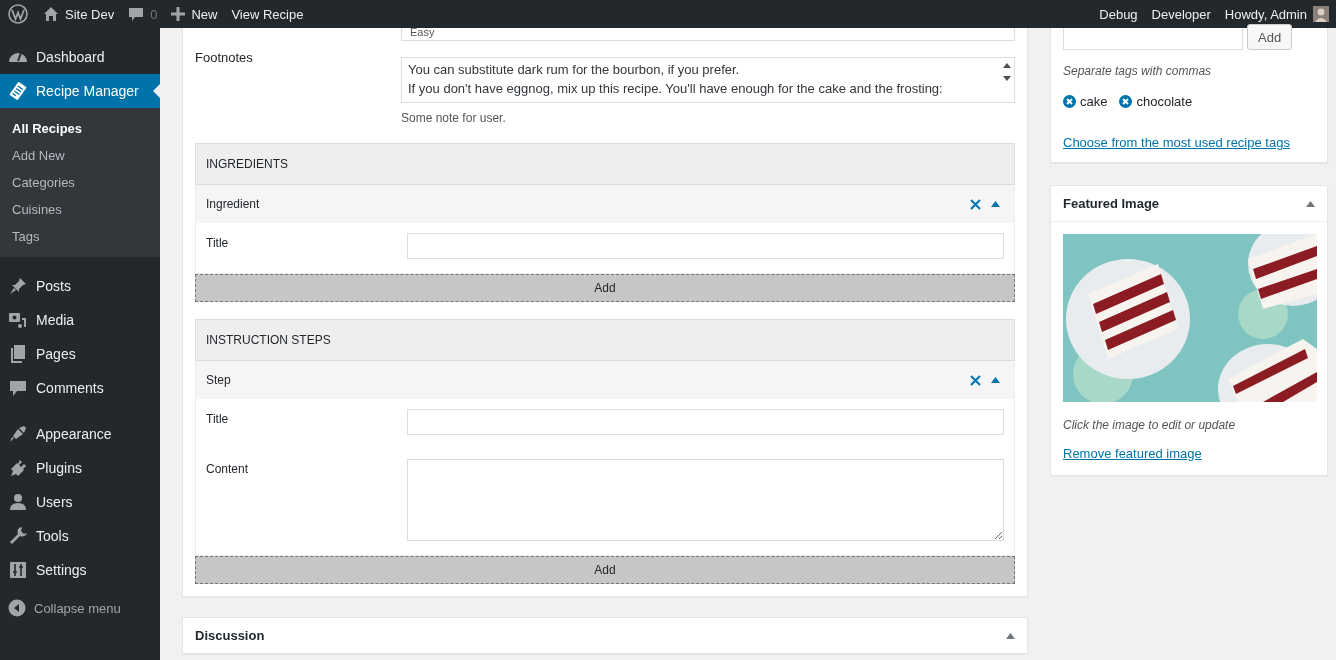 This screenshot has height=660, width=1336. Describe the element at coordinates (1150, 425) in the screenshot. I see `hint-text: Click the image to edit or update` at that location.